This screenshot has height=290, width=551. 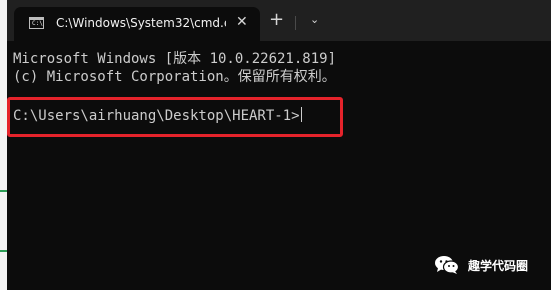 I want to click on divider, so click(x=295, y=23).